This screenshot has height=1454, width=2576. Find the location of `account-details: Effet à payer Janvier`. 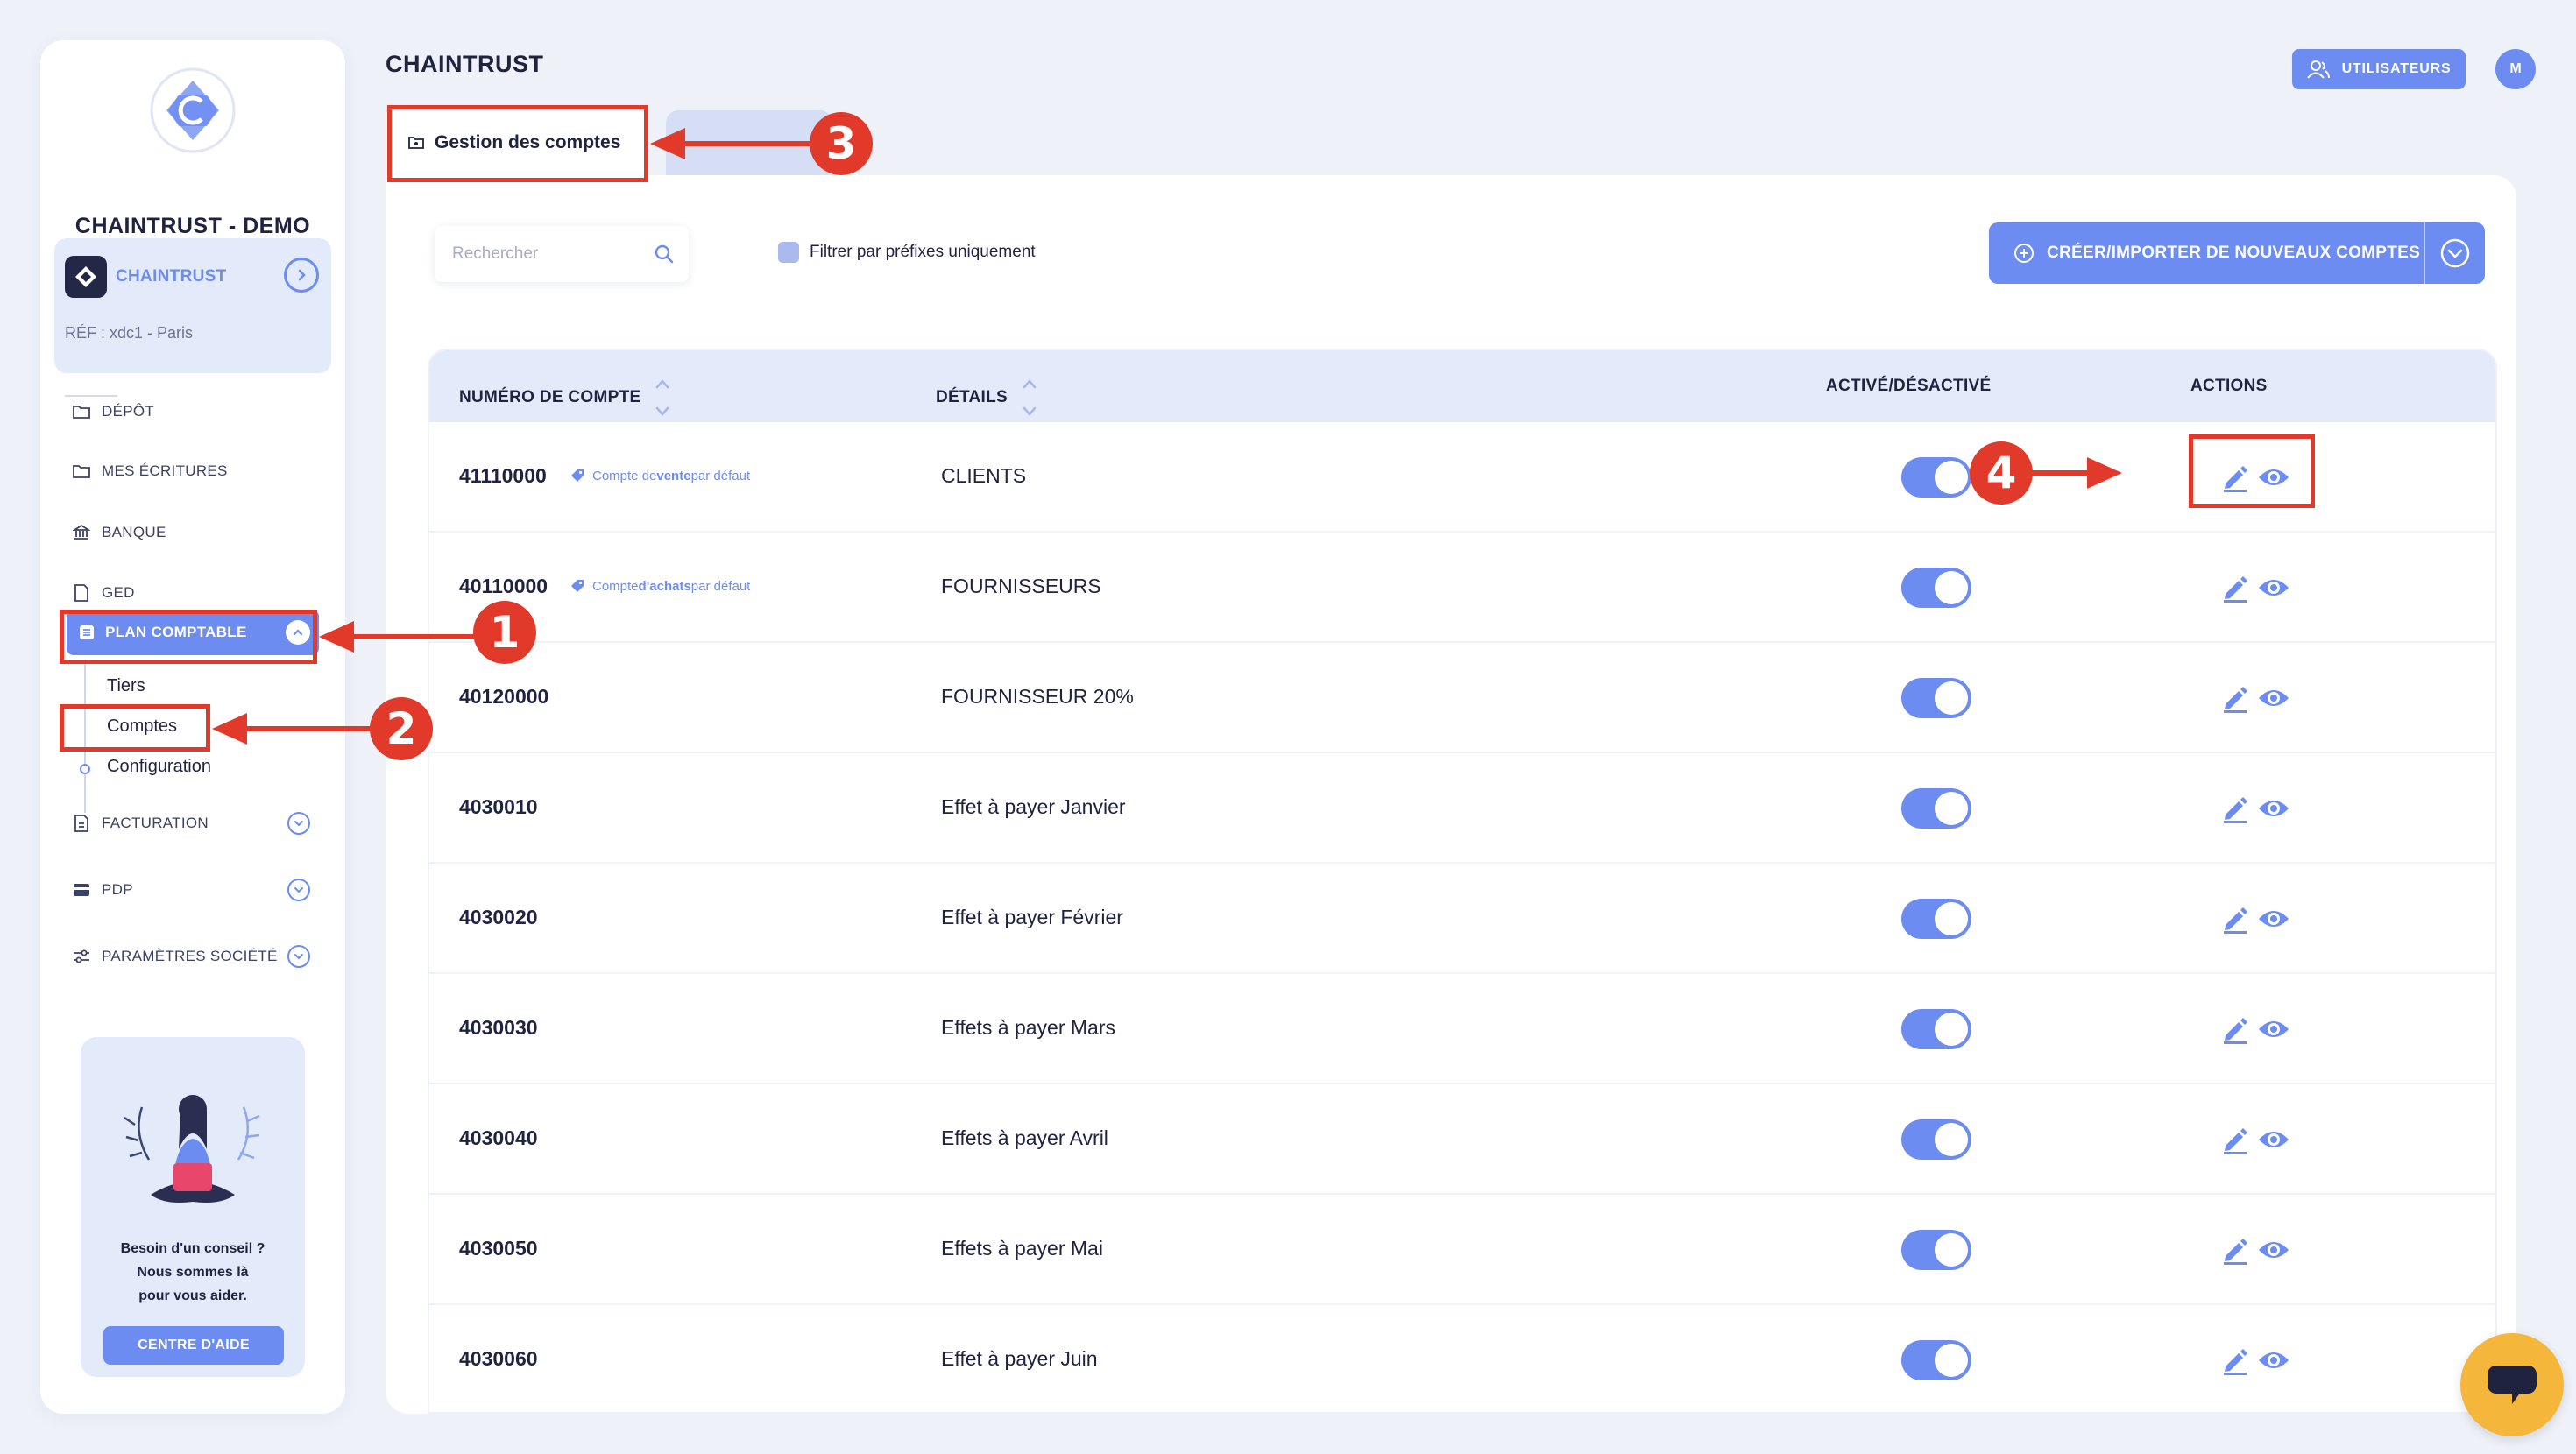

account-details: Effet à payer Janvier is located at coordinates (1033, 806).